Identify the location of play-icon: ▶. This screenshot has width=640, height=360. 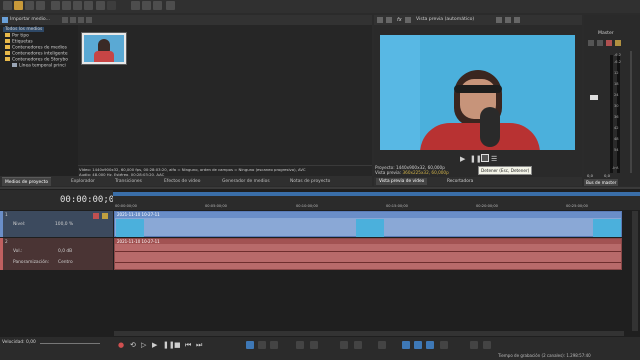
(462, 159).